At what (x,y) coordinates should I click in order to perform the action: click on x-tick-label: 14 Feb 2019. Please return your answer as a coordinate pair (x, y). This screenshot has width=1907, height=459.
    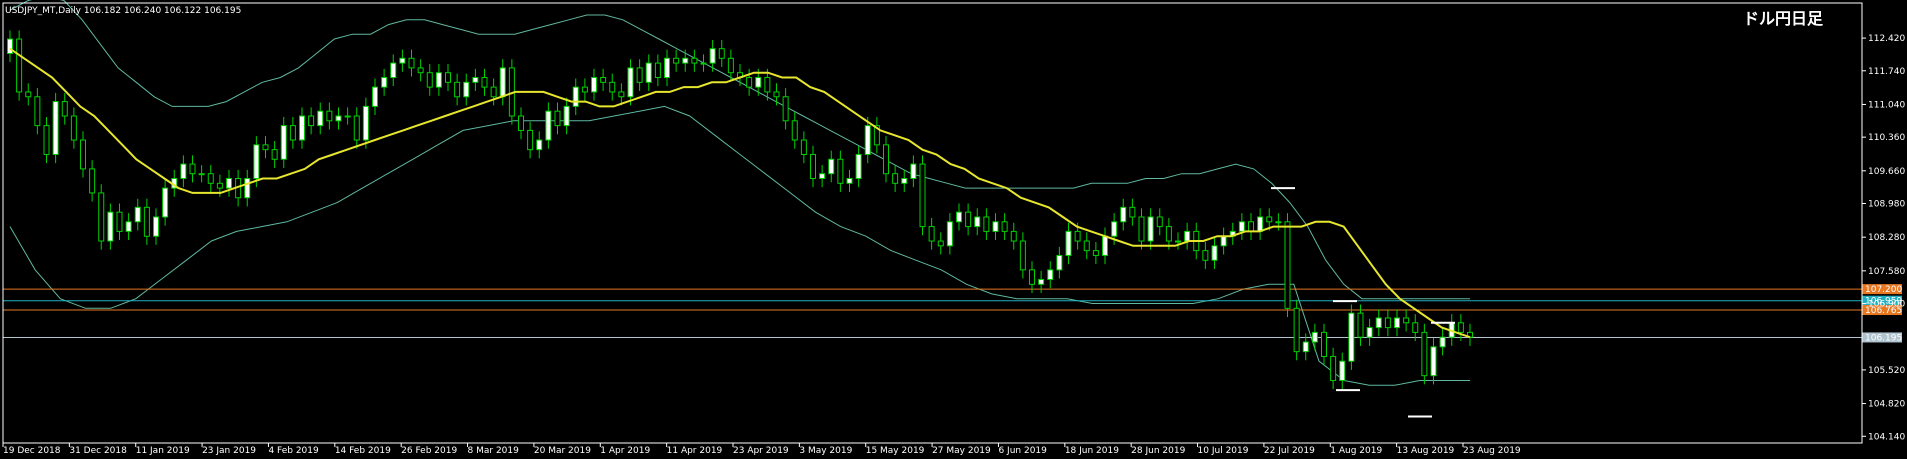
    Looking at the image, I should click on (363, 450).